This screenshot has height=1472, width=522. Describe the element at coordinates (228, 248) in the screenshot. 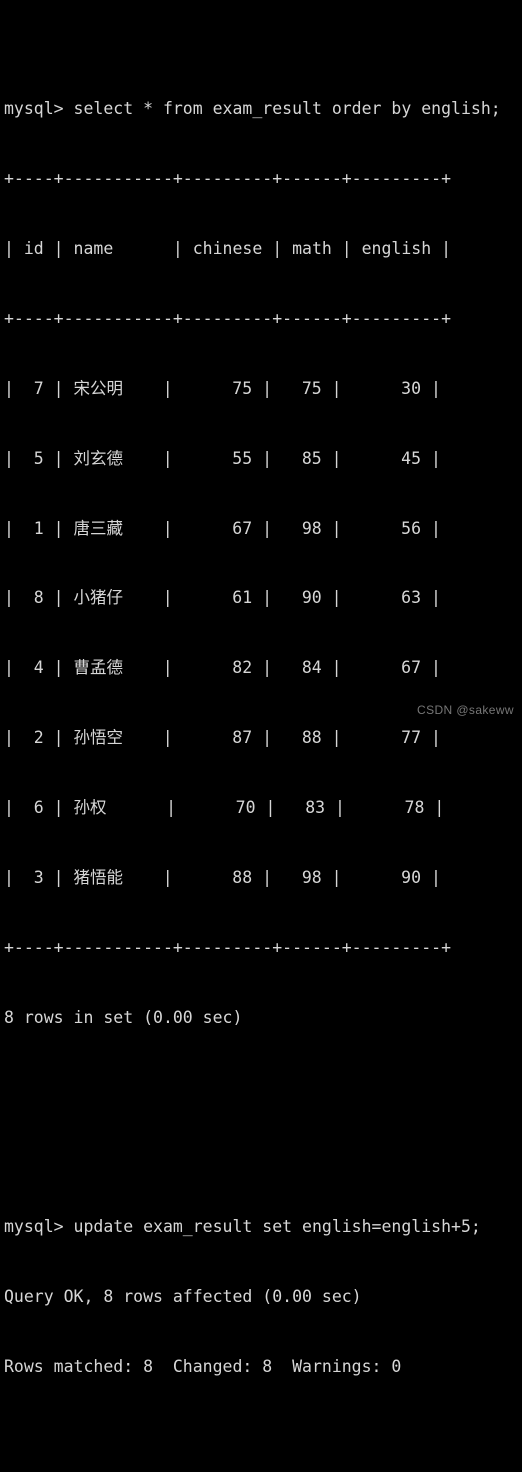

I see `table1-header-row: | id | name | chinese | math | english |` at that location.